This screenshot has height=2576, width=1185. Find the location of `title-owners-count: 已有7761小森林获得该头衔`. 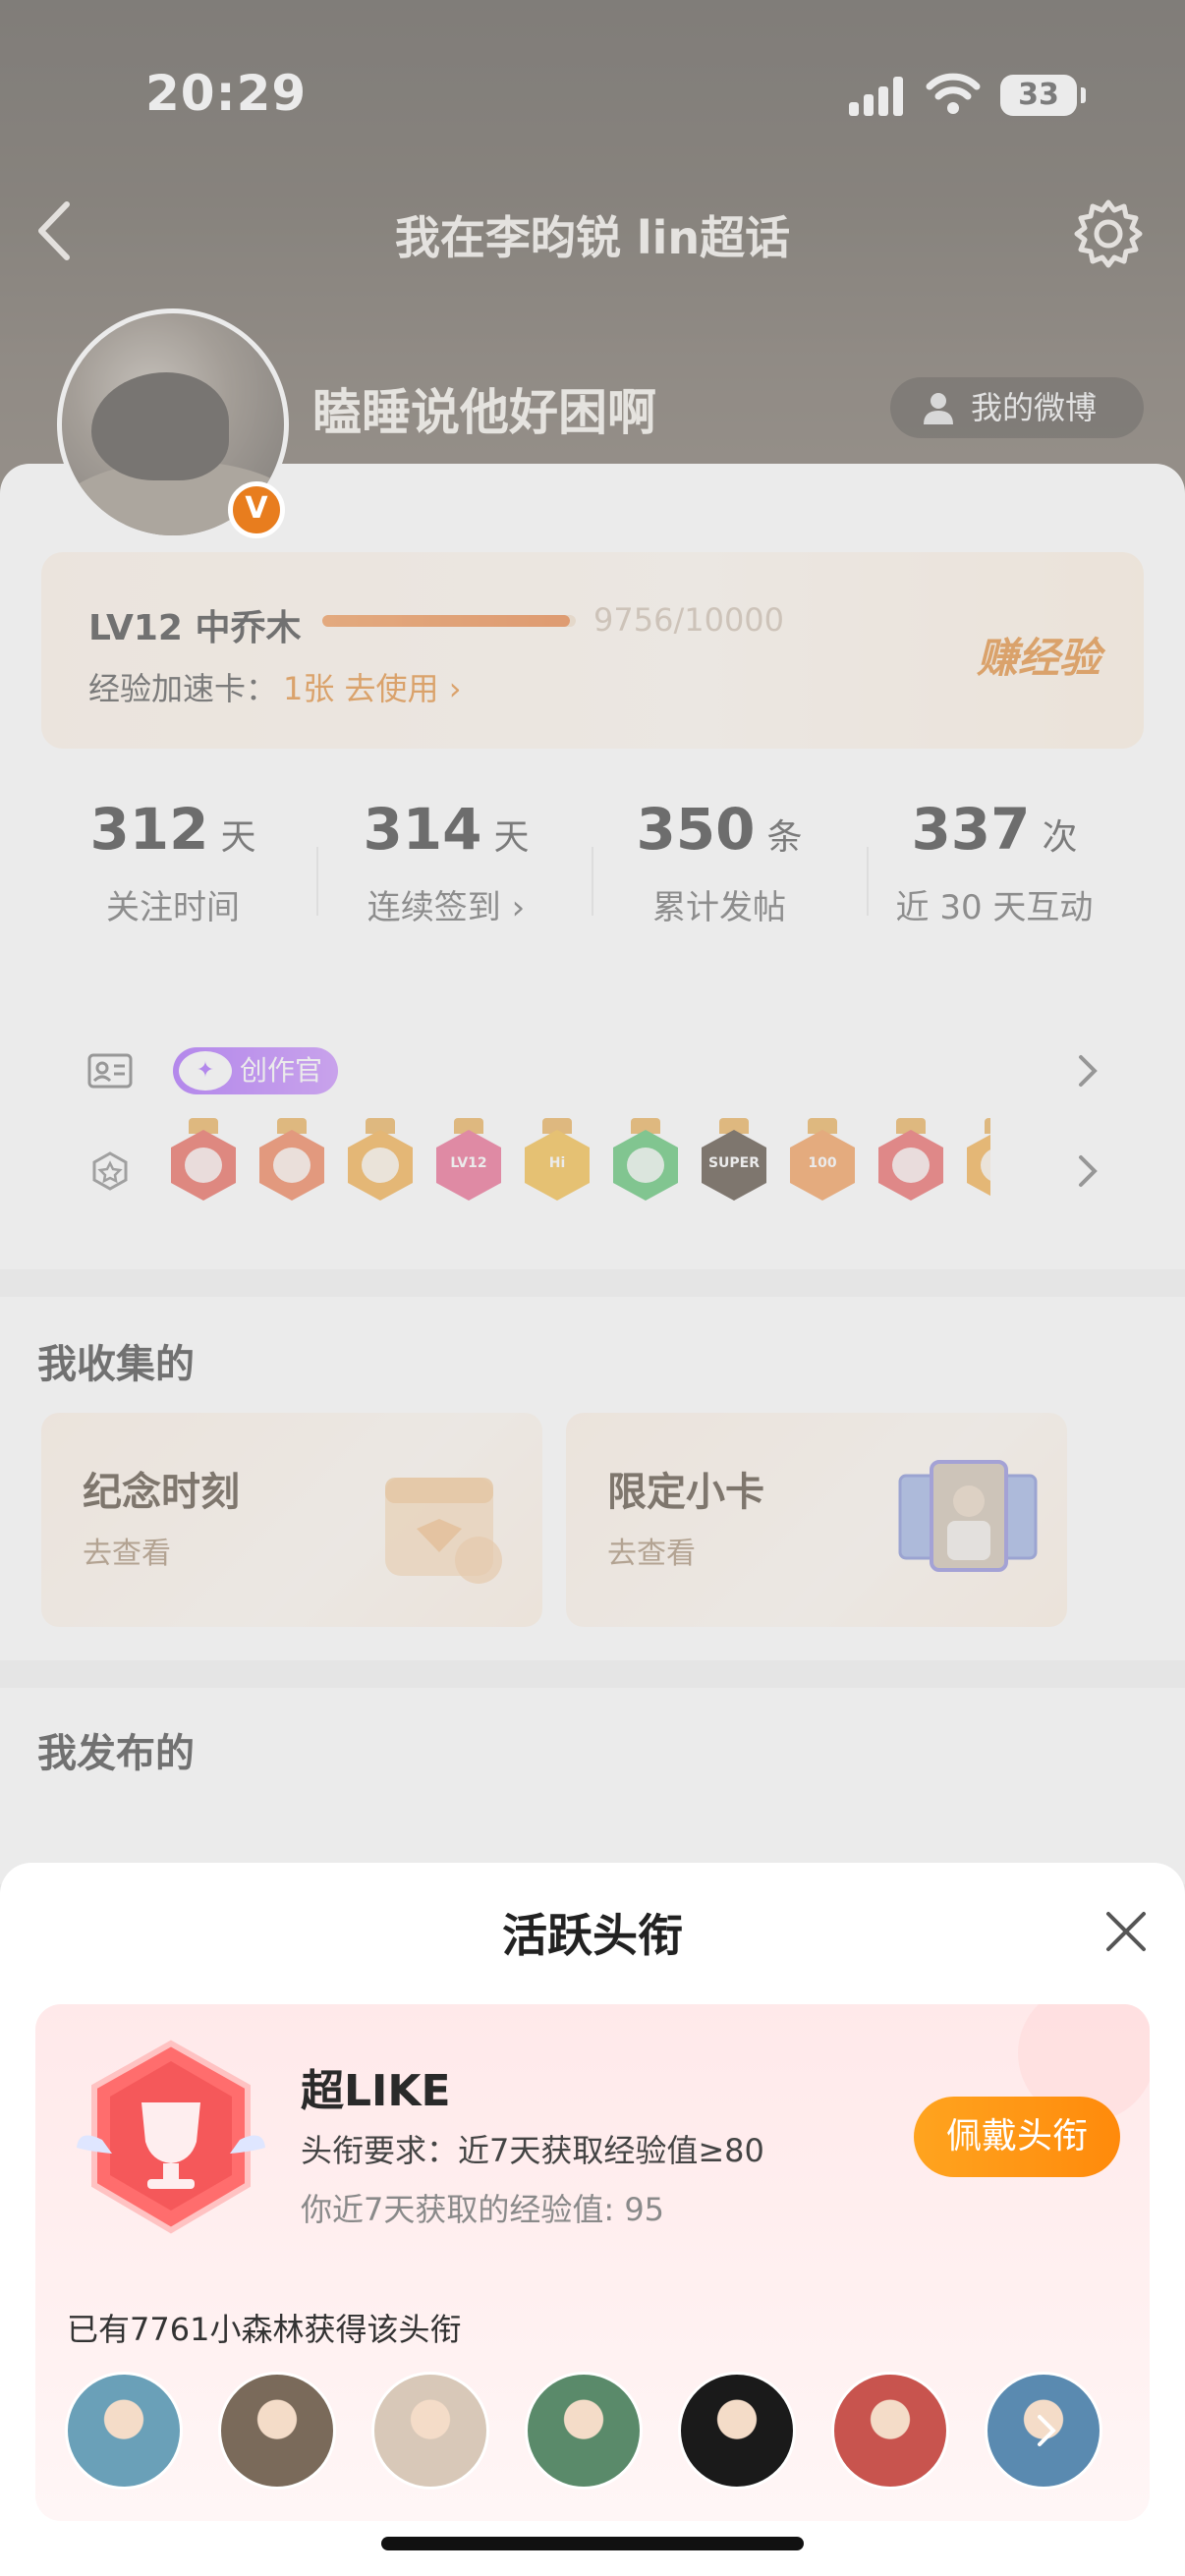

title-owners-count: 已有7761小森林获得该头衔 is located at coordinates (264, 2329).